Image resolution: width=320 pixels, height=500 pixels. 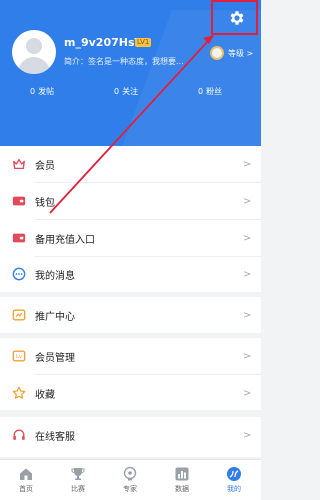 I want to click on menu-item-backup-recharge-label: 备用充值入口, so click(x=65, y=240).